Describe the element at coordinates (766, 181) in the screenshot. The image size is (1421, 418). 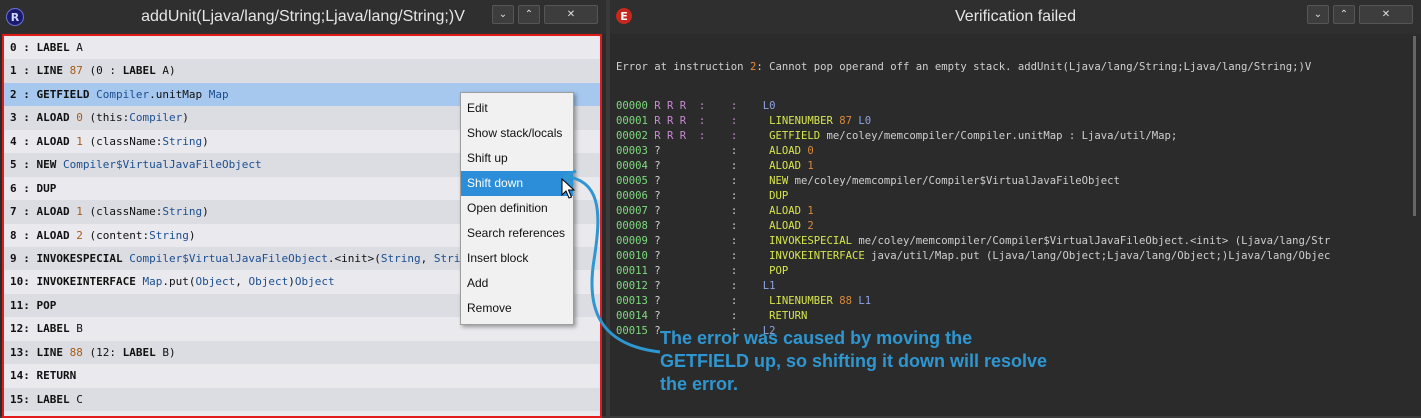
I see `line-code: NEW` at that location.